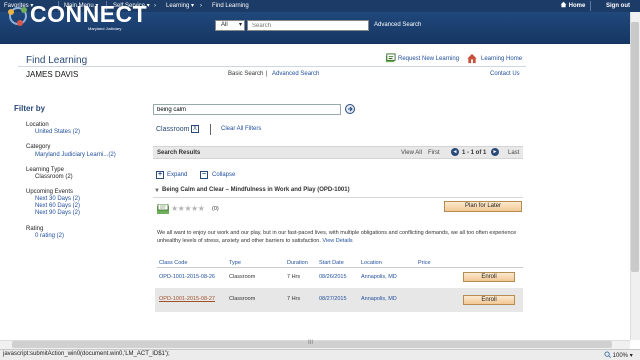  Describe the element at coordinates (50, 192) in the screenshot. I see `filter-heading-upcoming-events: Upcoming Events` at that location.